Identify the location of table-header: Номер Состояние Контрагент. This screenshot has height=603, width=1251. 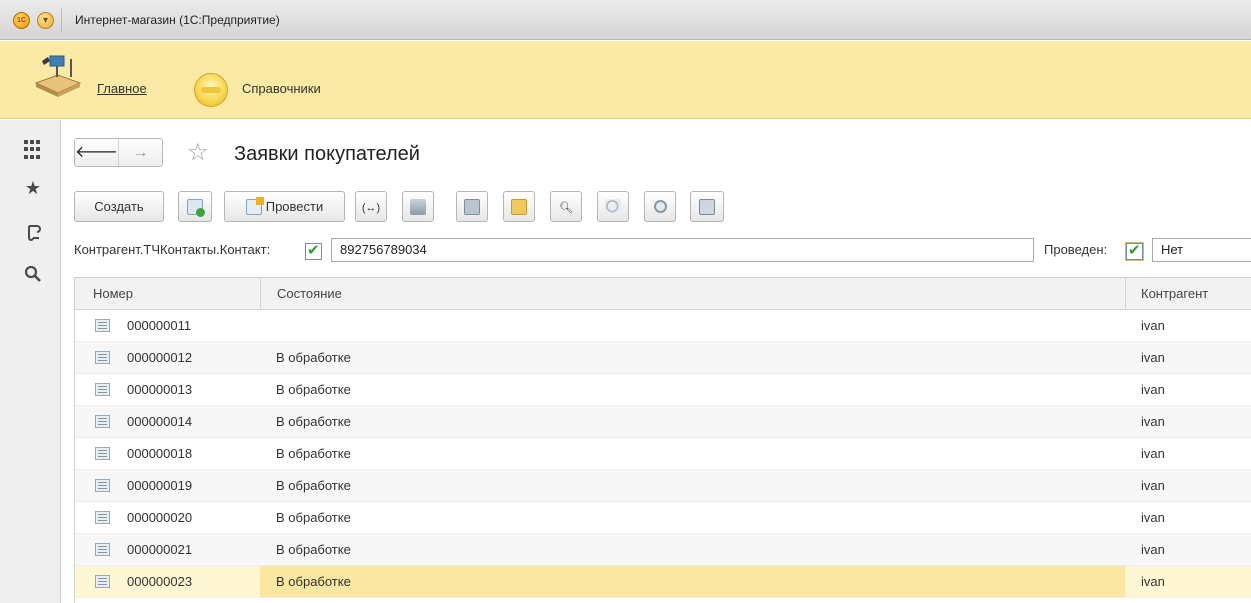
(663, 294).